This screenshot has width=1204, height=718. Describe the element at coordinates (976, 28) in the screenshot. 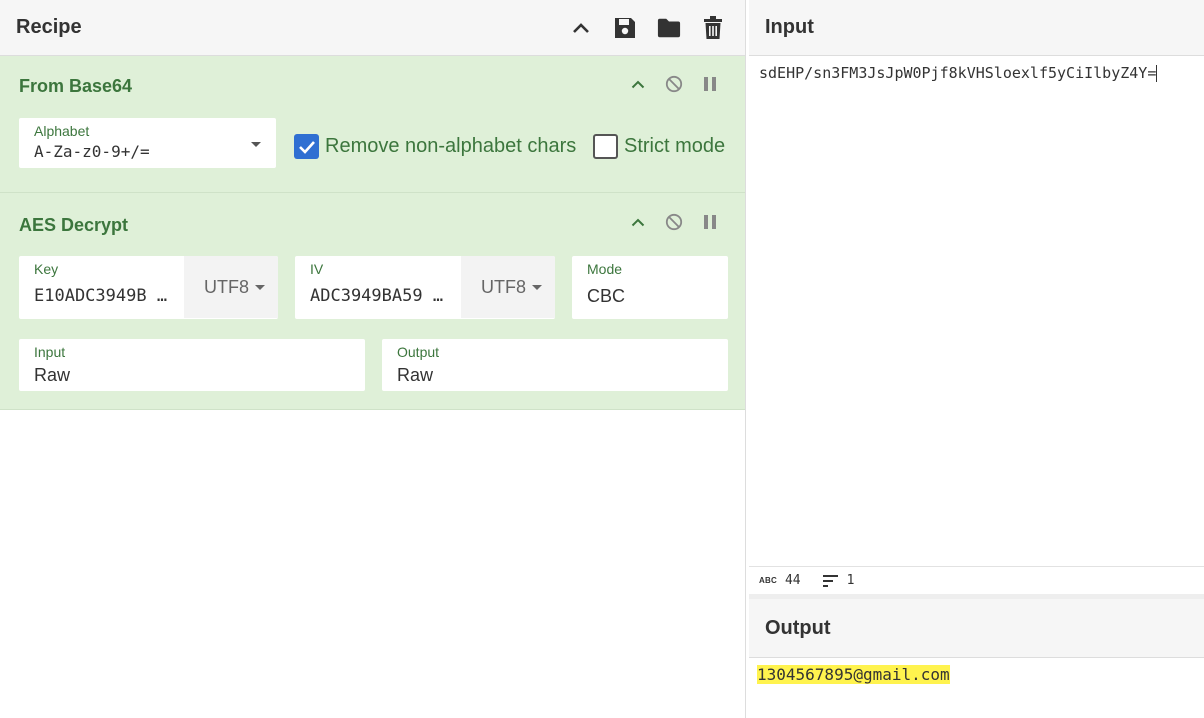

I see `input-header: Input` at that location.